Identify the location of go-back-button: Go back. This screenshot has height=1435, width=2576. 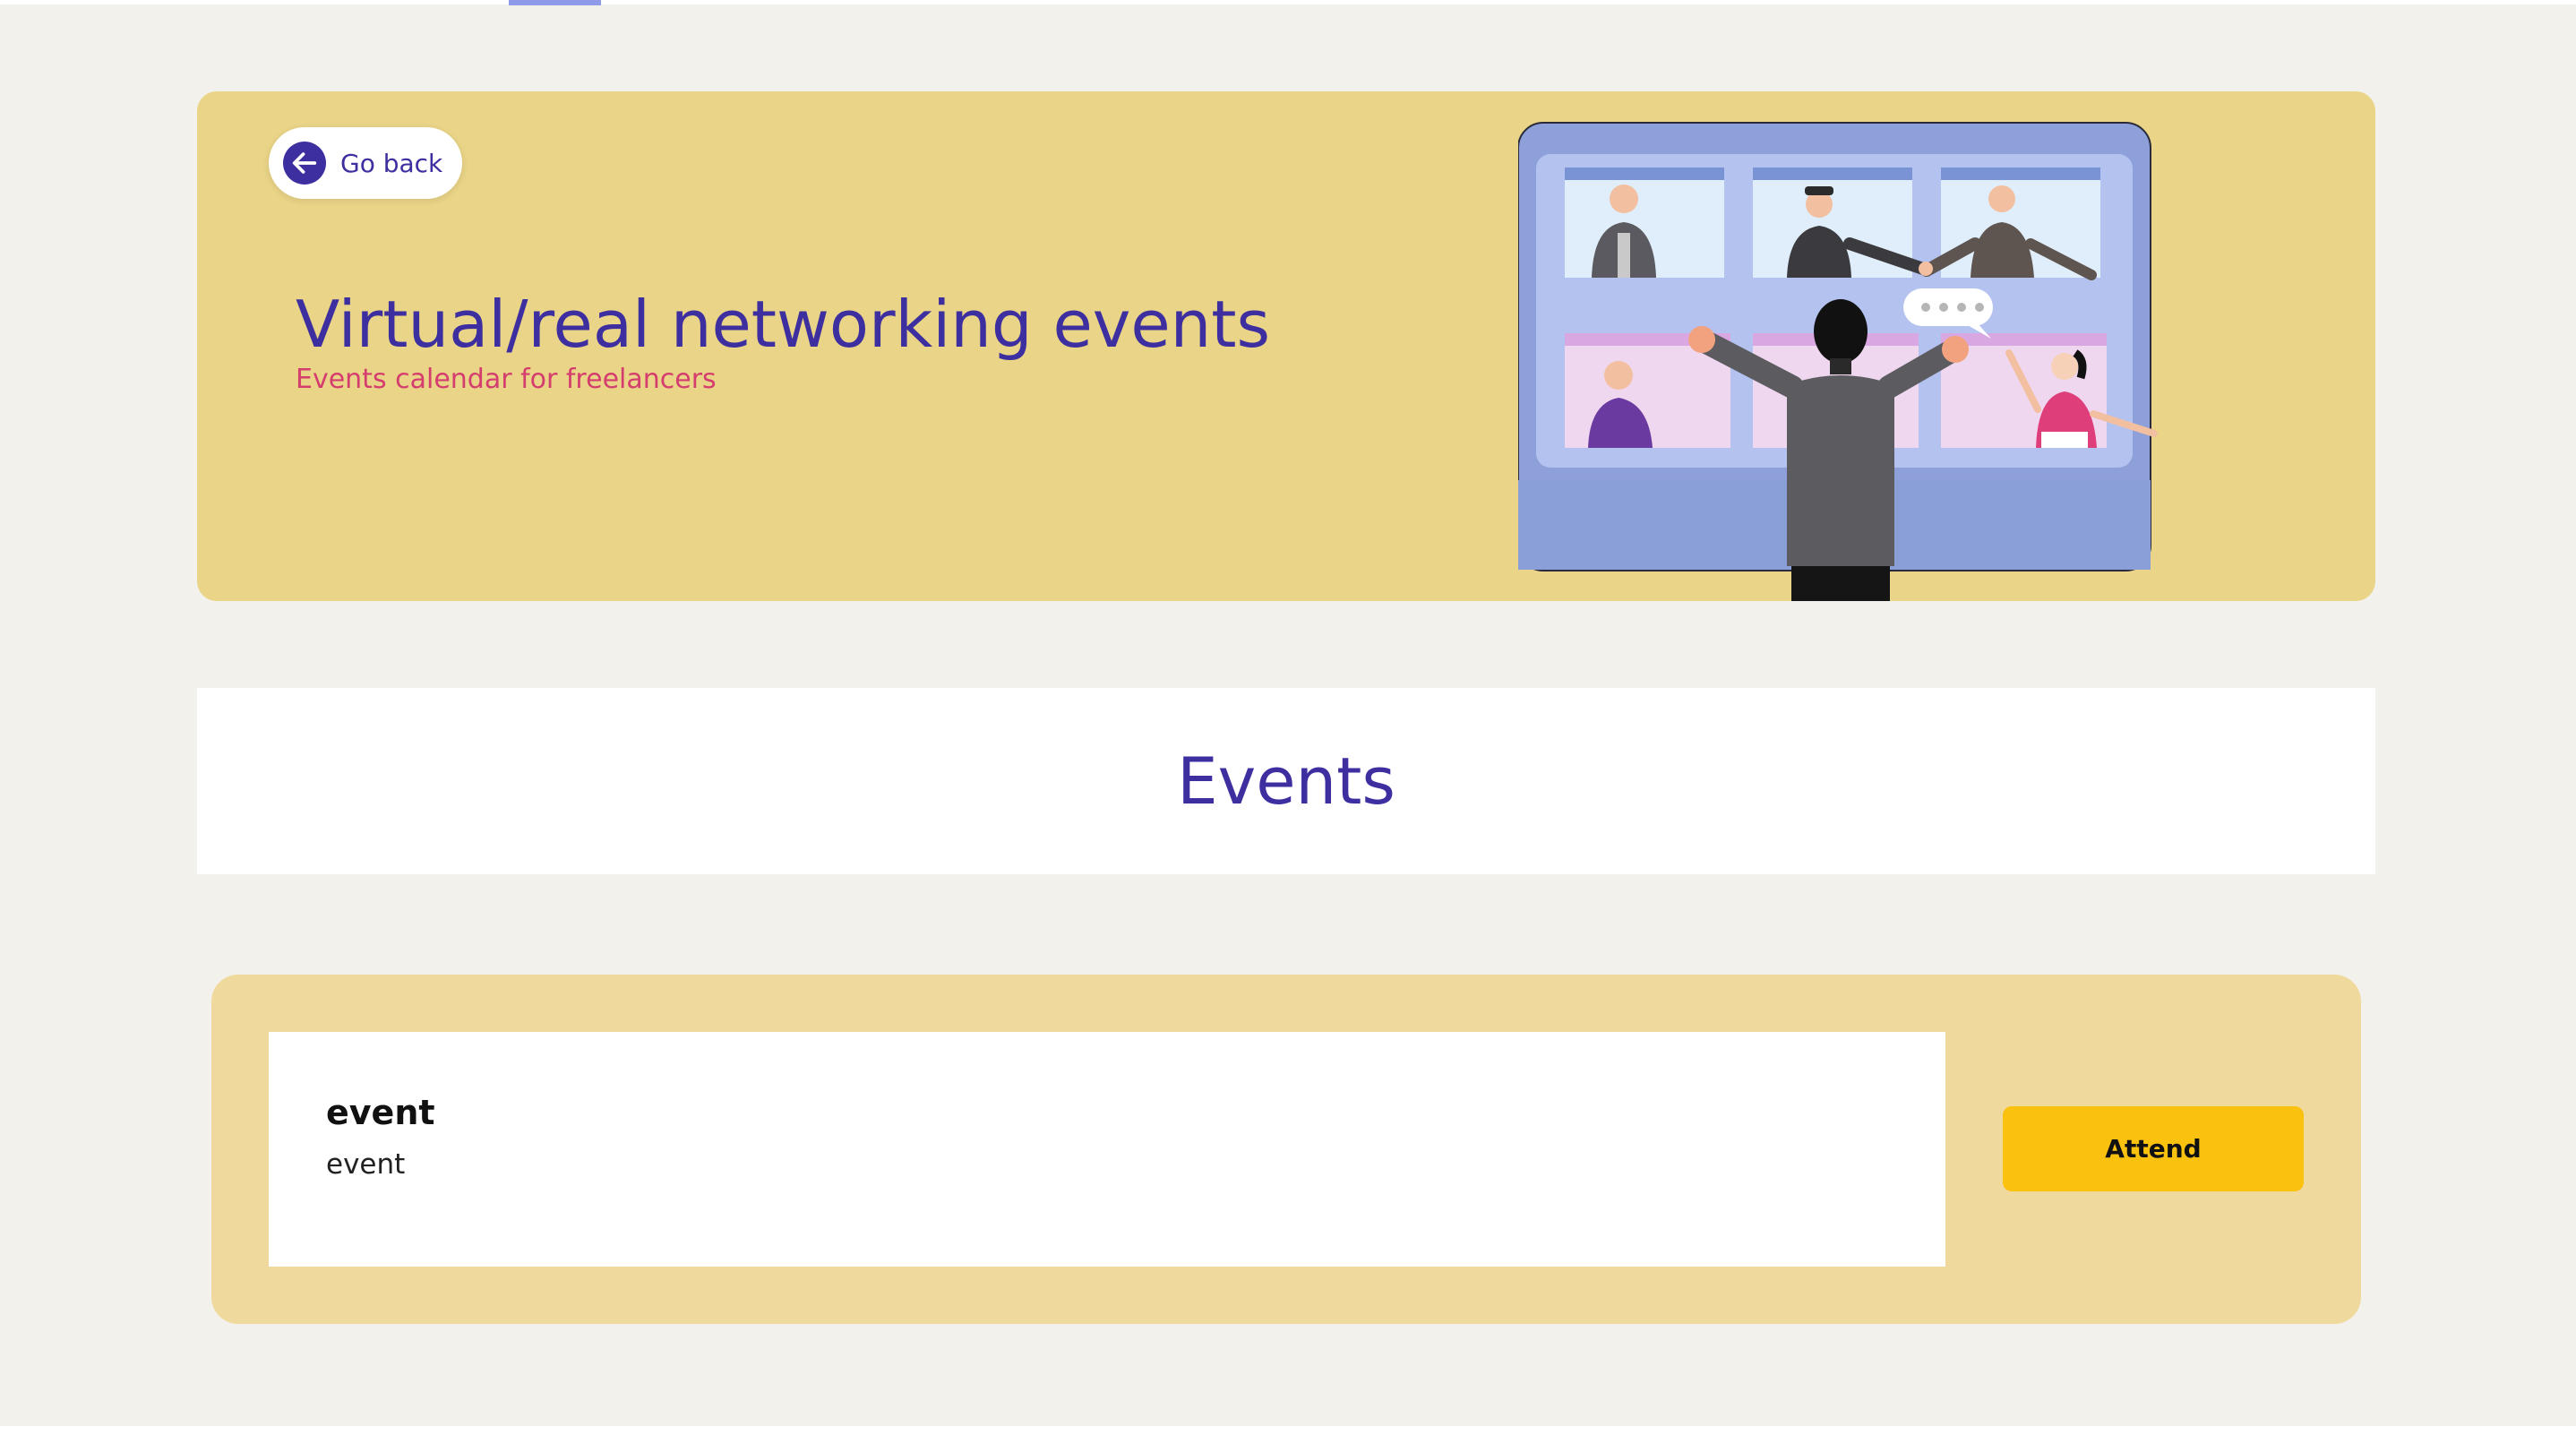
(365, 163).